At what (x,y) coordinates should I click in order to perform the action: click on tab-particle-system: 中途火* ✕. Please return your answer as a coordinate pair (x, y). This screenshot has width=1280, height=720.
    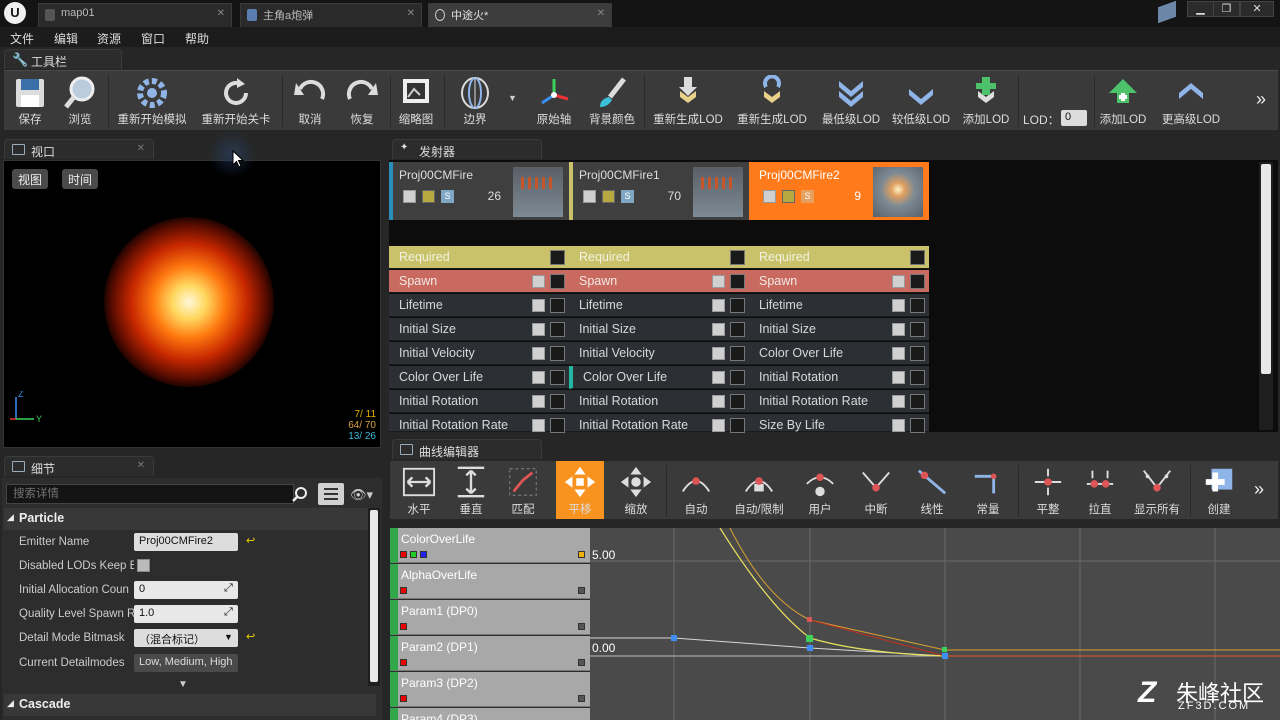
    Looking at the image, I should click on (520, 15).